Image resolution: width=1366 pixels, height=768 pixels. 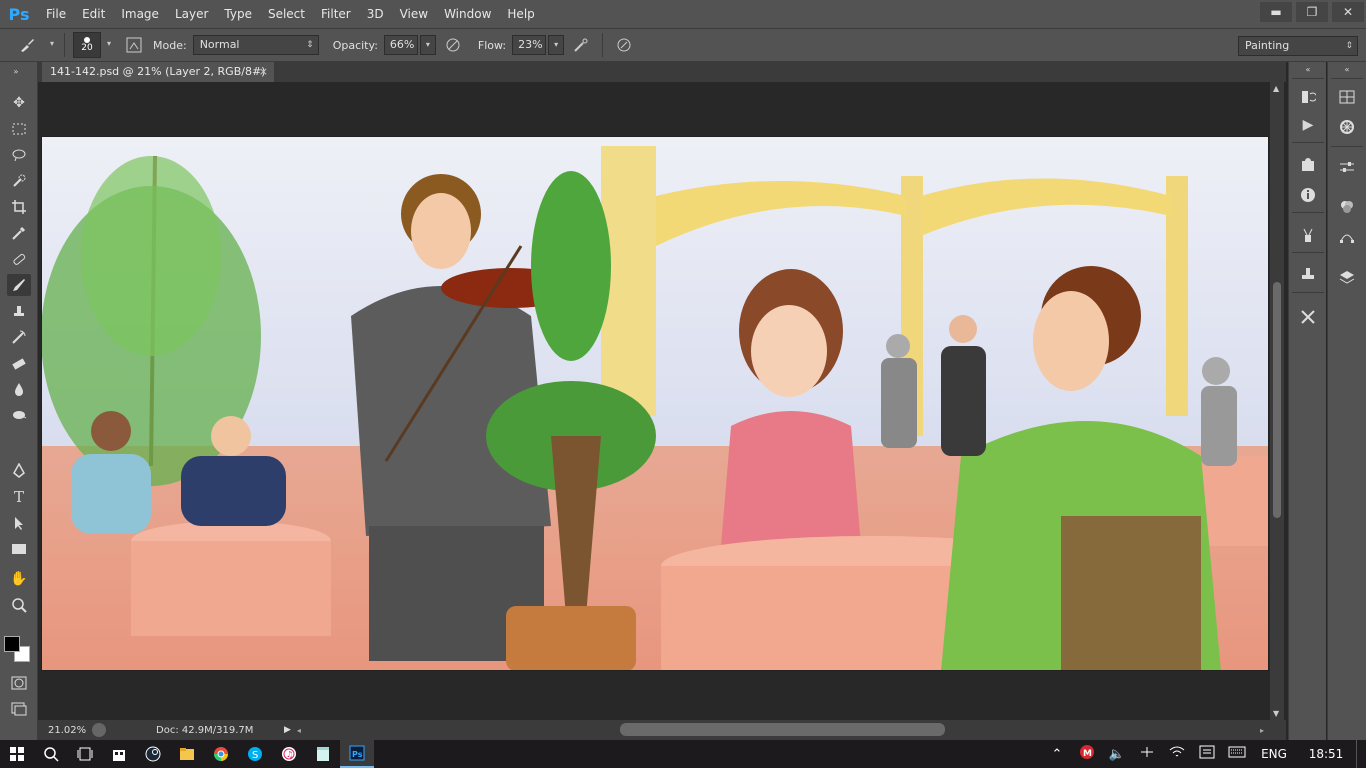 I want to click on blend-mode-select: Normal ⇕, so click(x=255, y=45).